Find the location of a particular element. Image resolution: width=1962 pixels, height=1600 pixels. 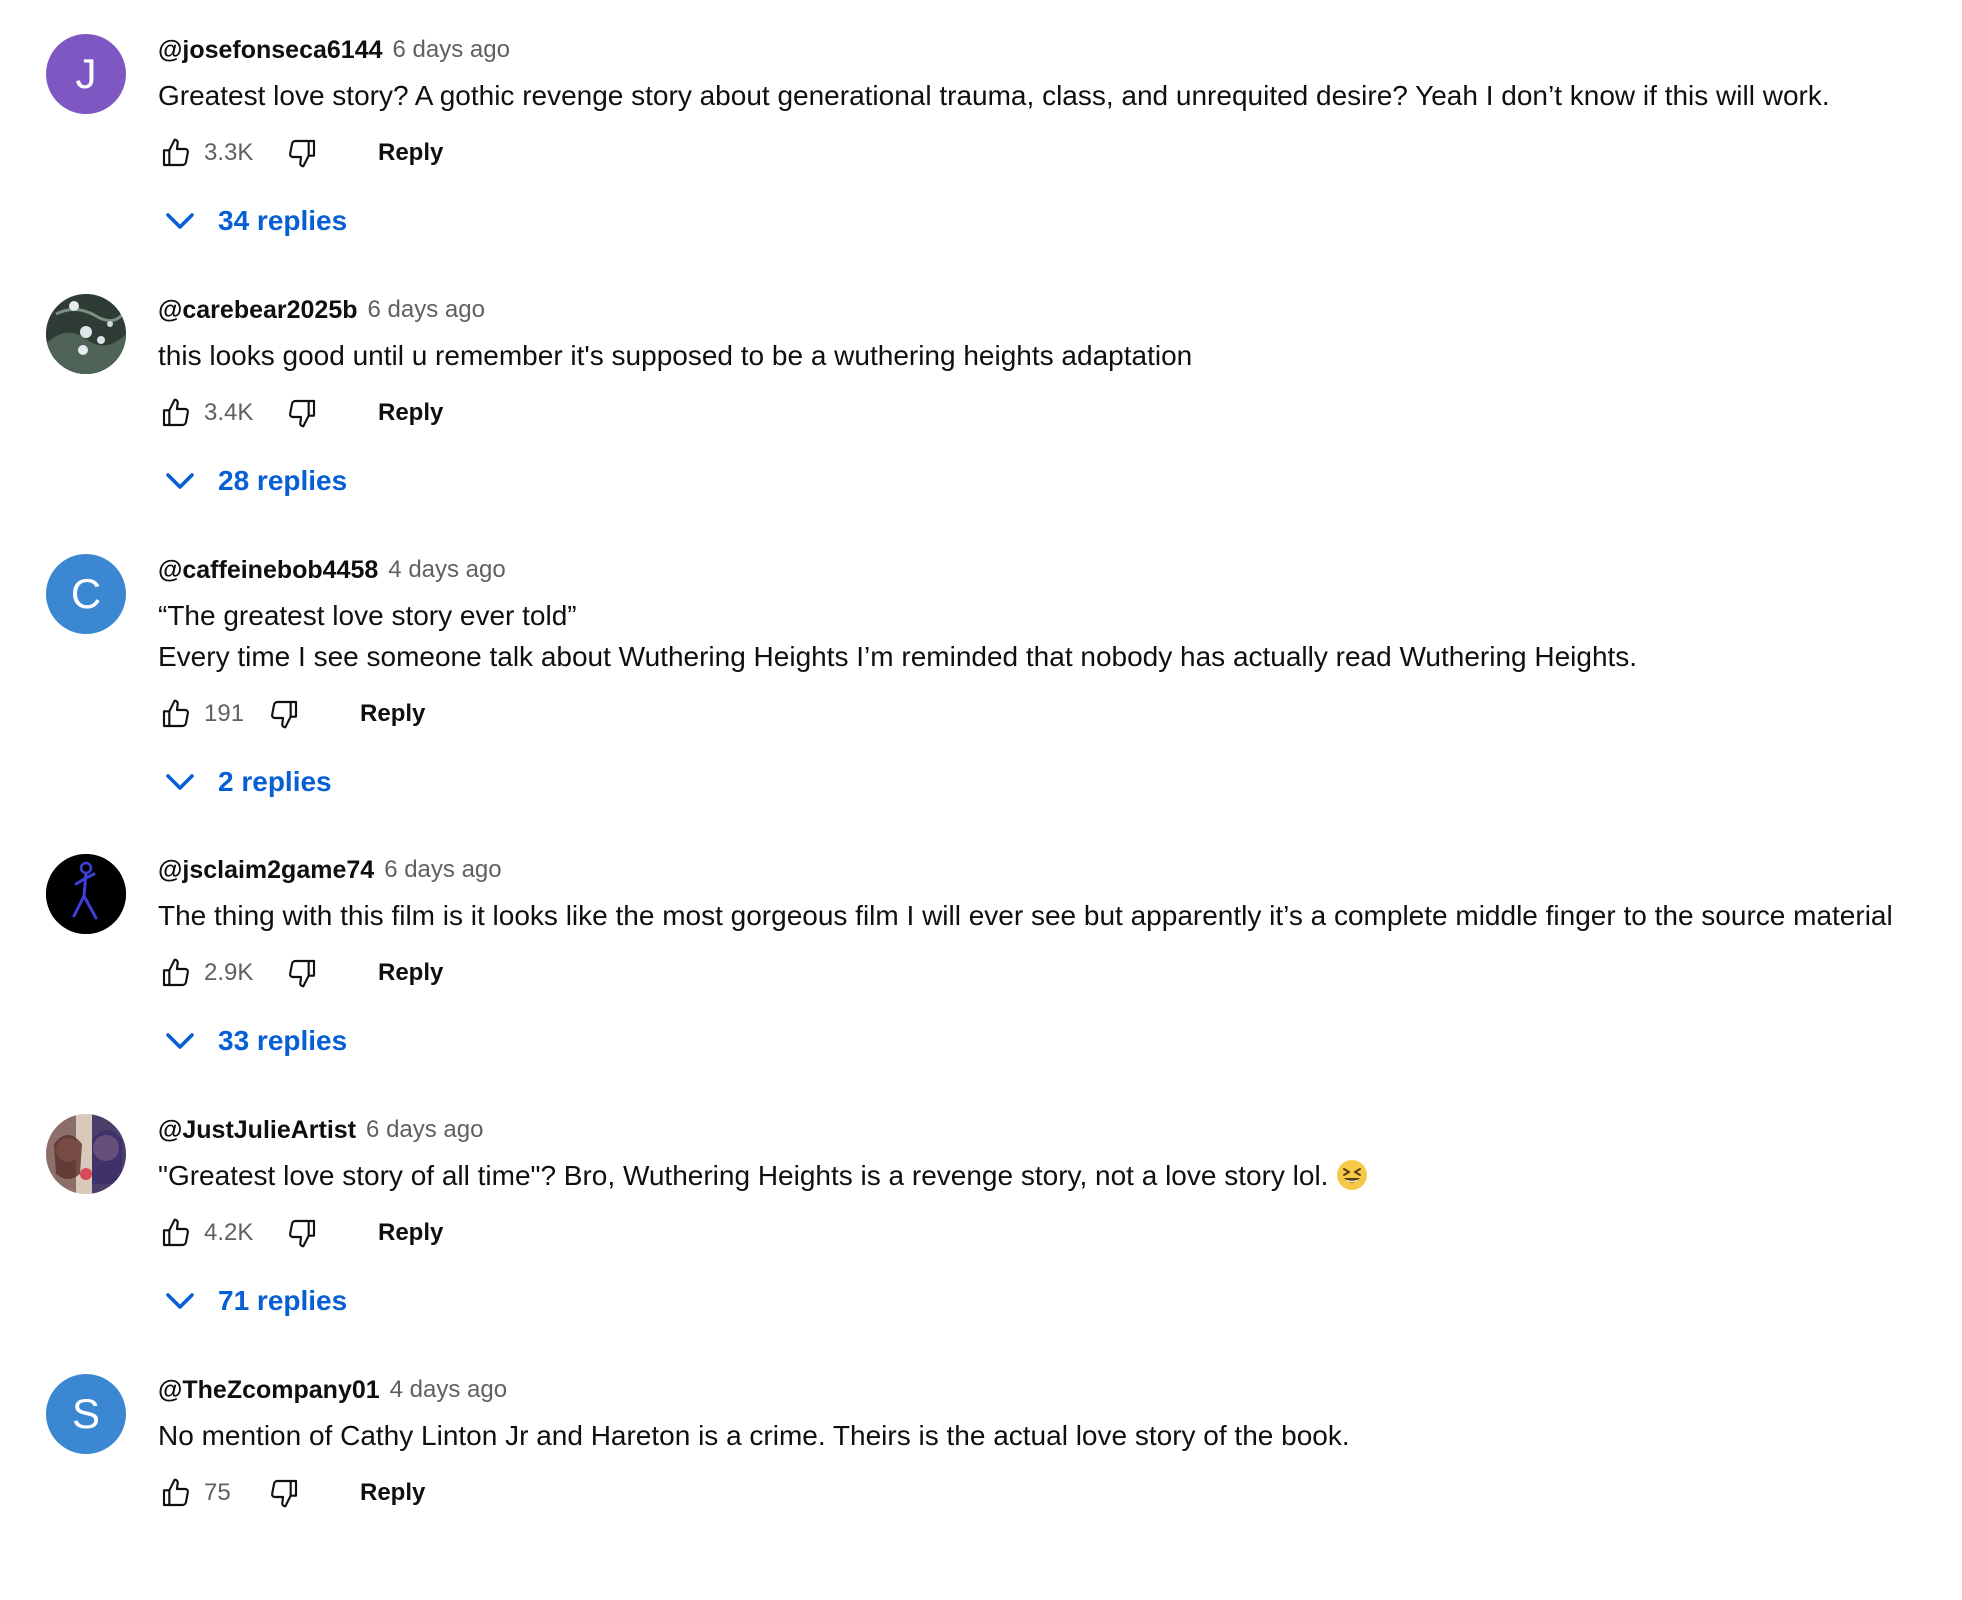

comment-actions: 3.3K Reply is located at coordinates (1055, 153).